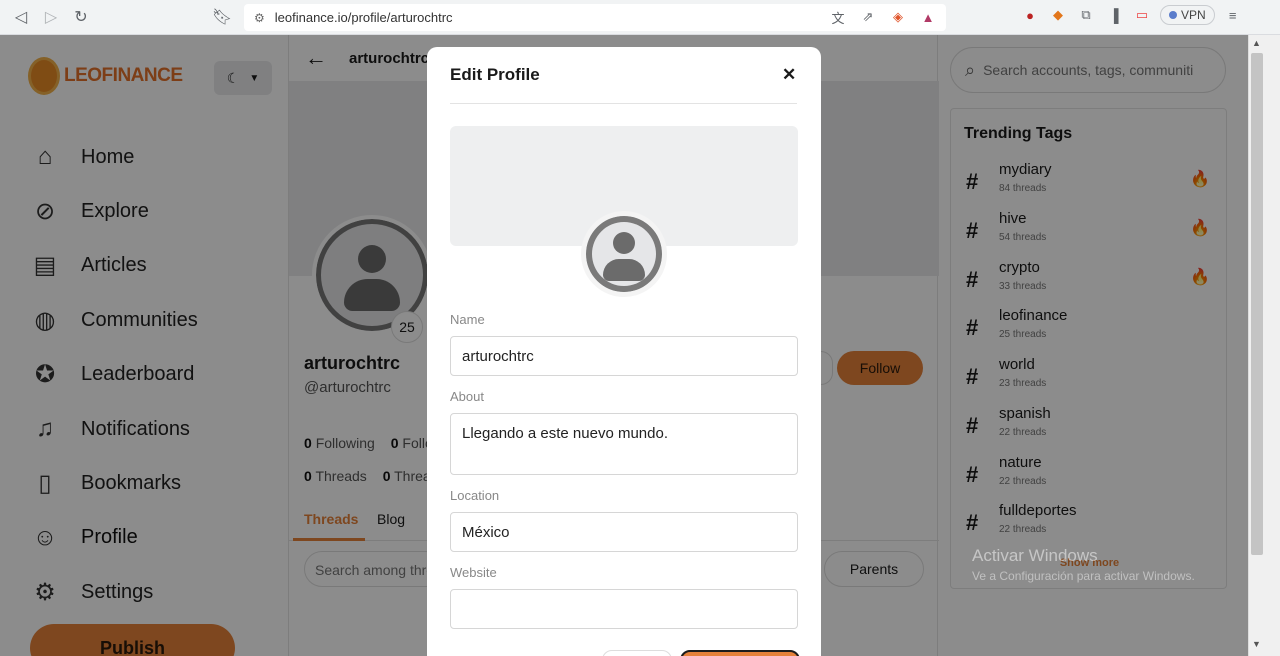 This screenshot has width=1280, height=656. I want to click on location-label: Location, so click(475, 495).